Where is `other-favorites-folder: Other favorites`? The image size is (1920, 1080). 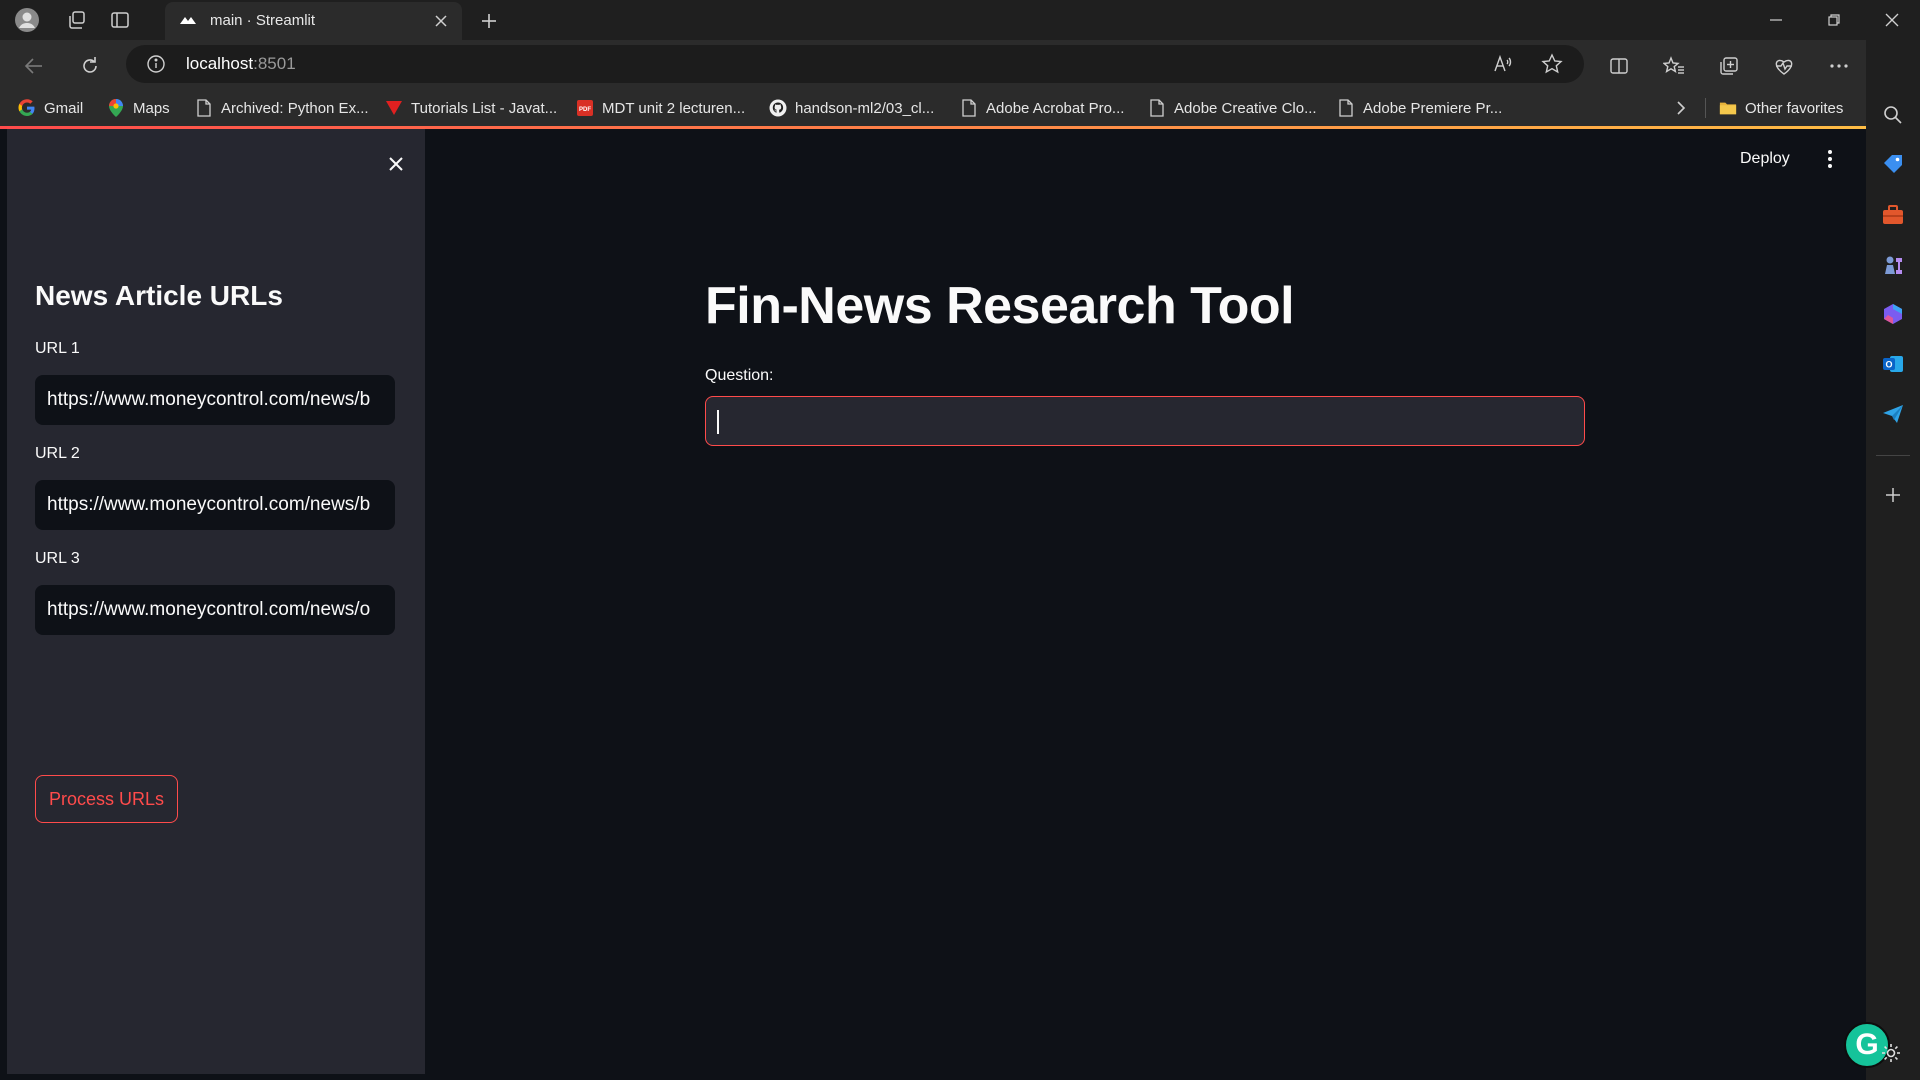 other-favorites-folder: Other favorites is located at coordinates (1781, 108).